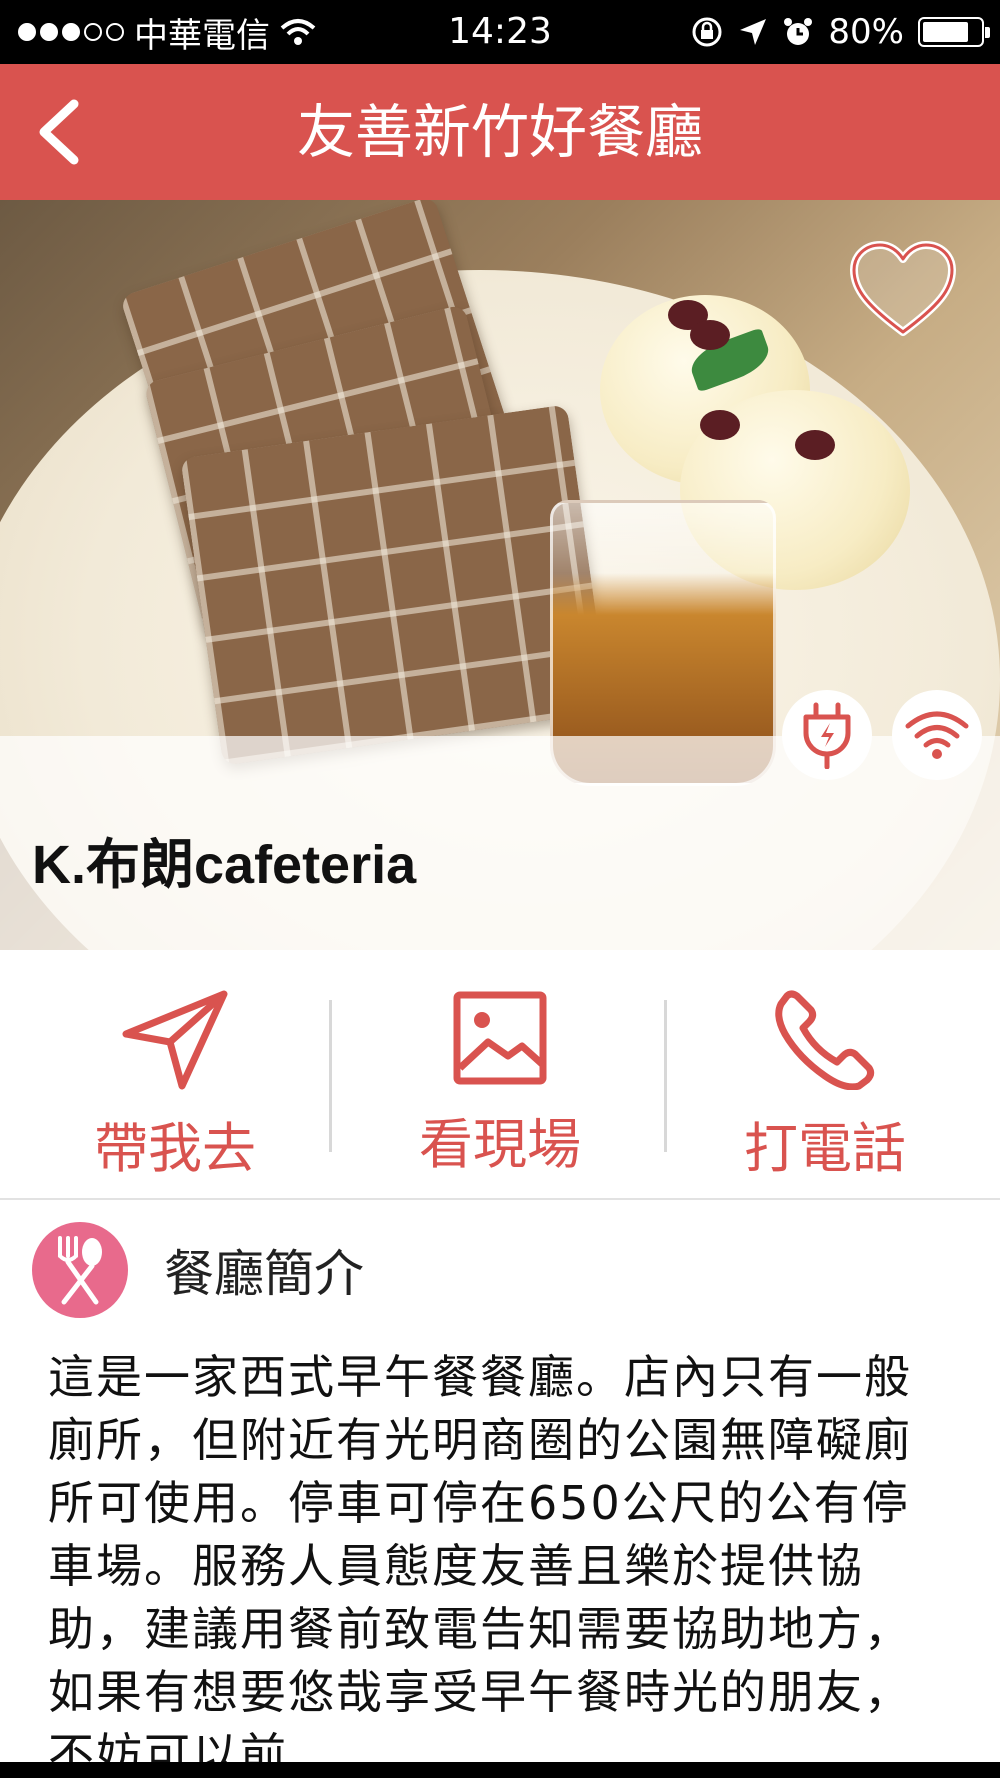 The image size is (1000, 1787). I want to click on power-plug-badge, so click(827, 735).